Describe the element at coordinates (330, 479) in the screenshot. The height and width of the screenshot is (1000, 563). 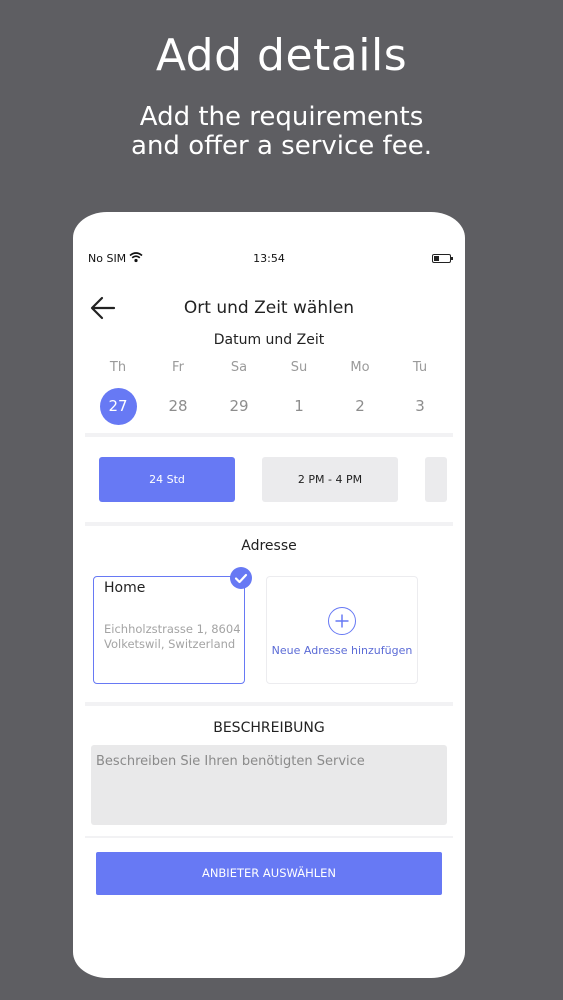
I see `time-slot-2pm-4pm: 2 PM - 4 PM` at that location.